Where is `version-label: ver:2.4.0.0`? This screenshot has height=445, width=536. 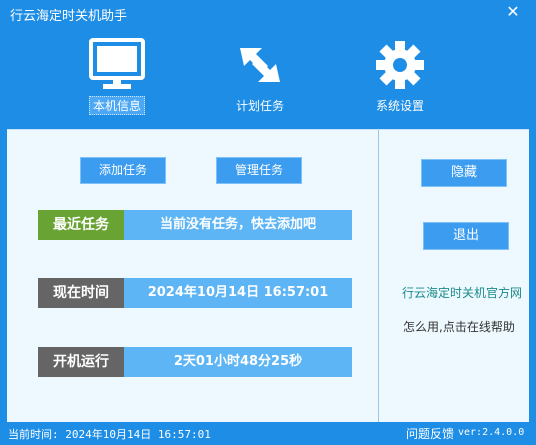
version-label: ver:2.4.0.0 is located at coordinates (491, 432).